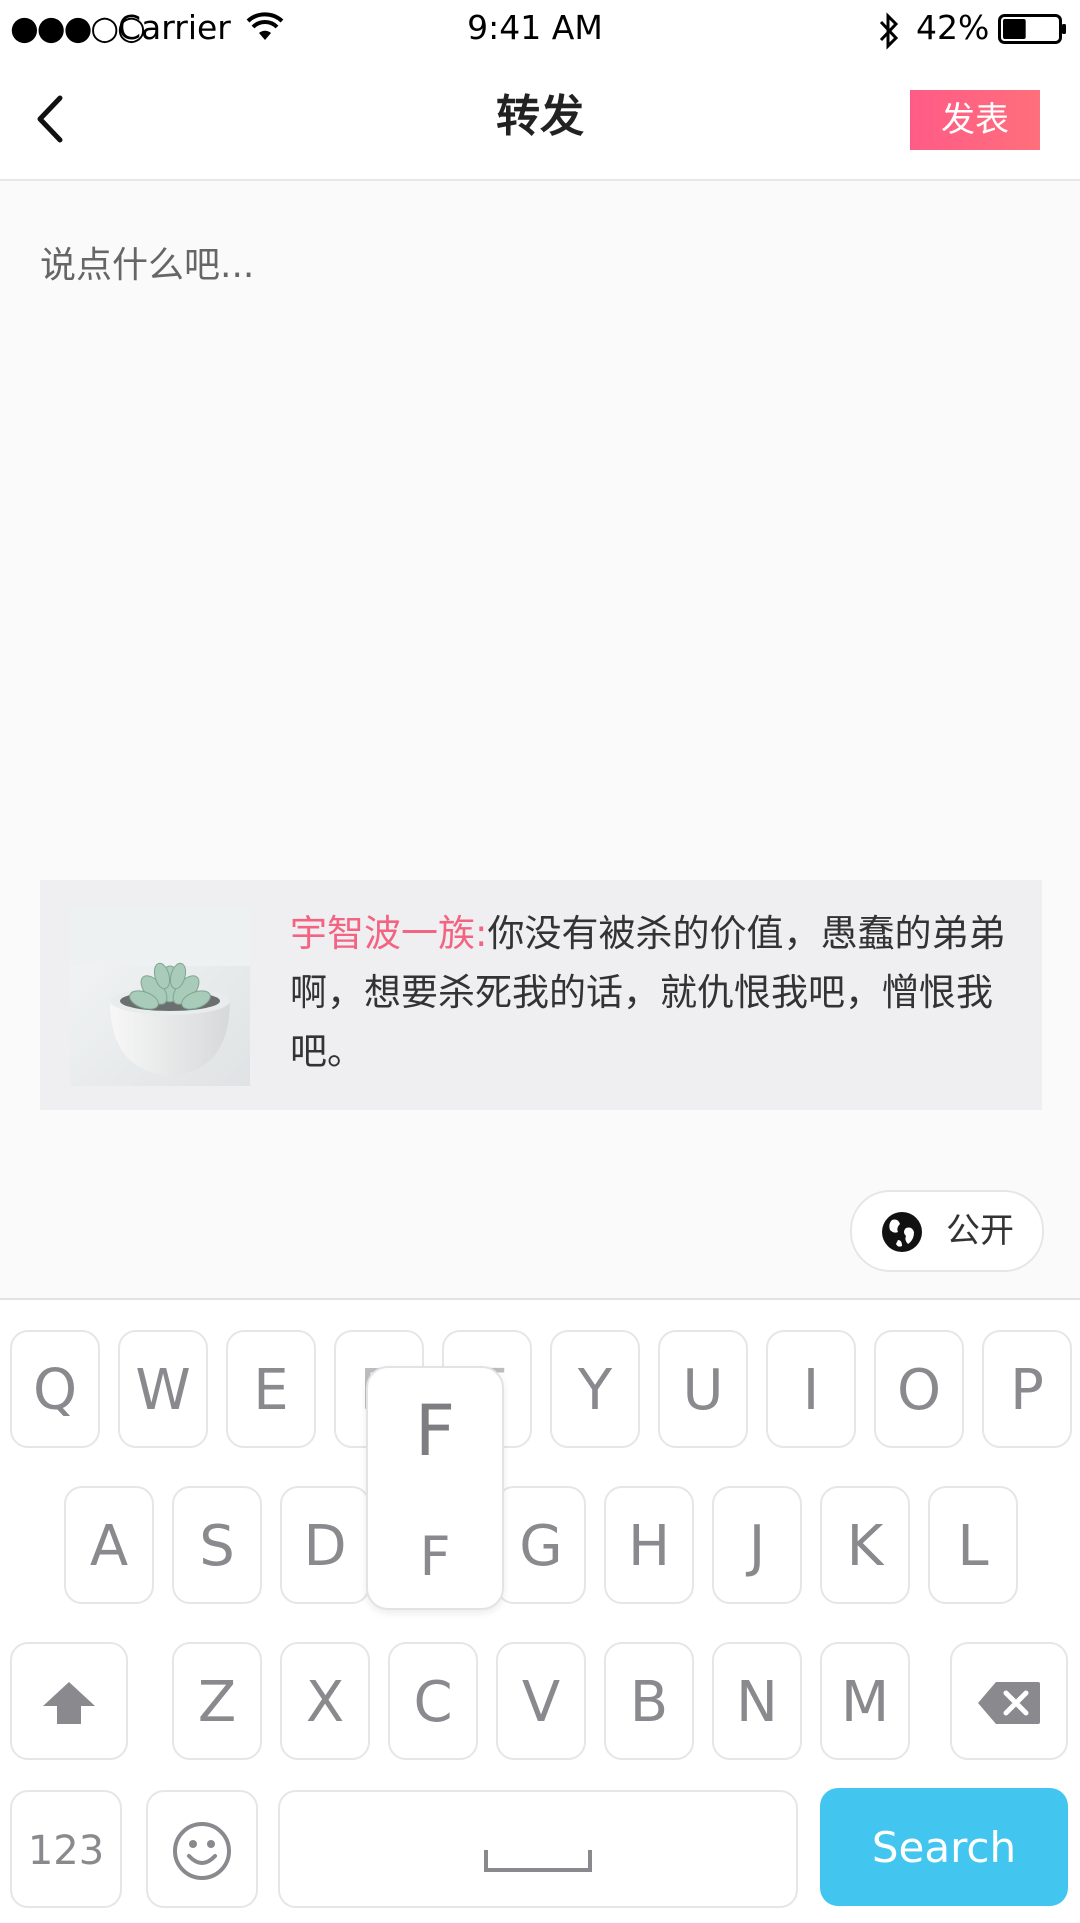 This screenshot has width=1080, height=1923. Describe the element at coordinates (435, 1556) in the screenshot. I see `key-popup-base-letter: F` at that location.